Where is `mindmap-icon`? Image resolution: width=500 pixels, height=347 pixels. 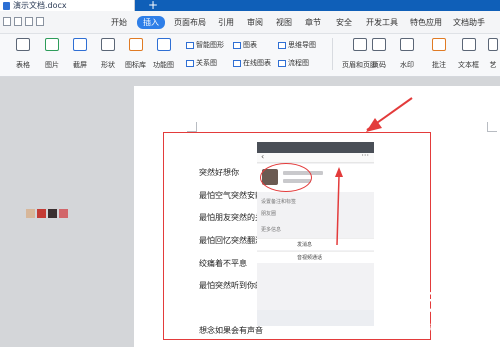 mindmap-icon is located at coordinates (282, 45).